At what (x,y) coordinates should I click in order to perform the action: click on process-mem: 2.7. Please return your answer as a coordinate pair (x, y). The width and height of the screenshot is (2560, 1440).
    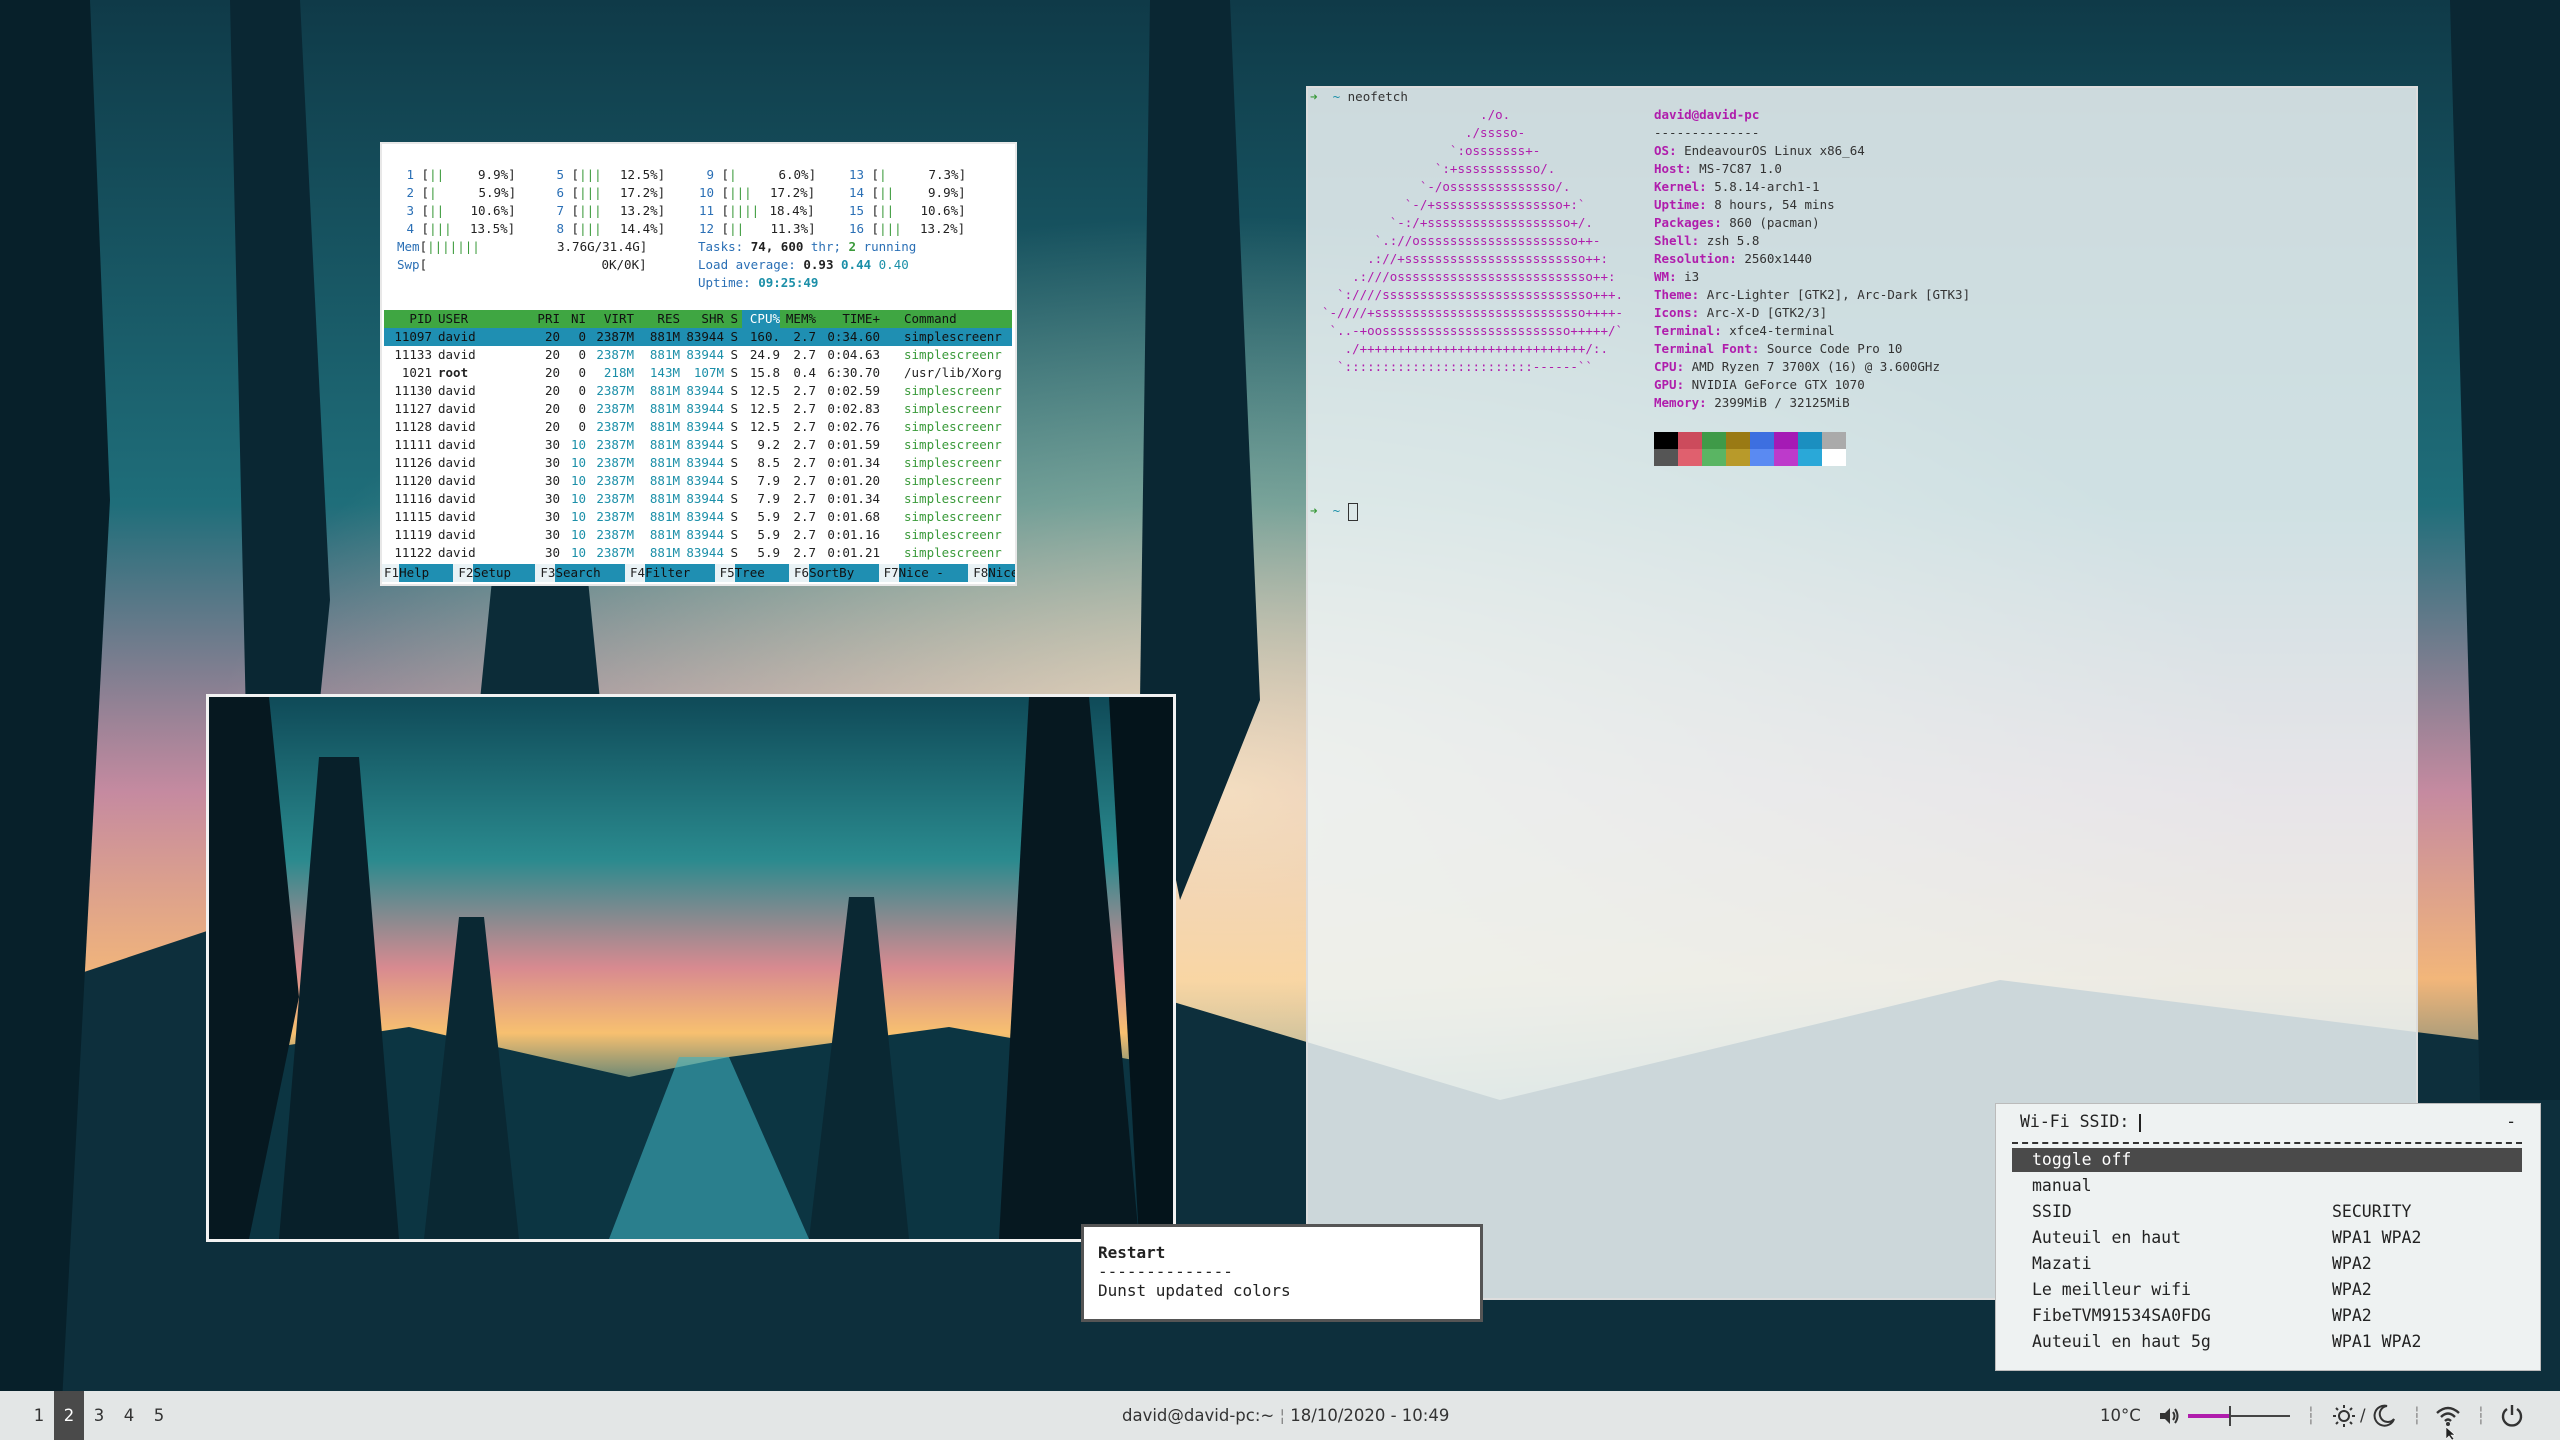
    Looking at the image, I should click on (804, 480).